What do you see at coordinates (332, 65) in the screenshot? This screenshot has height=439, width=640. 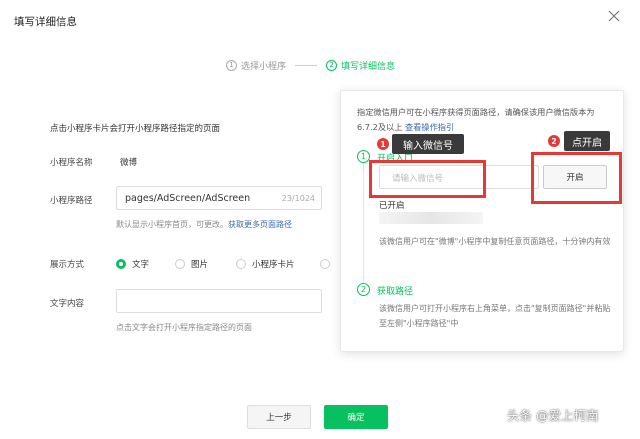 I see `step-2-number: 2` at bounding box center [332, 65].